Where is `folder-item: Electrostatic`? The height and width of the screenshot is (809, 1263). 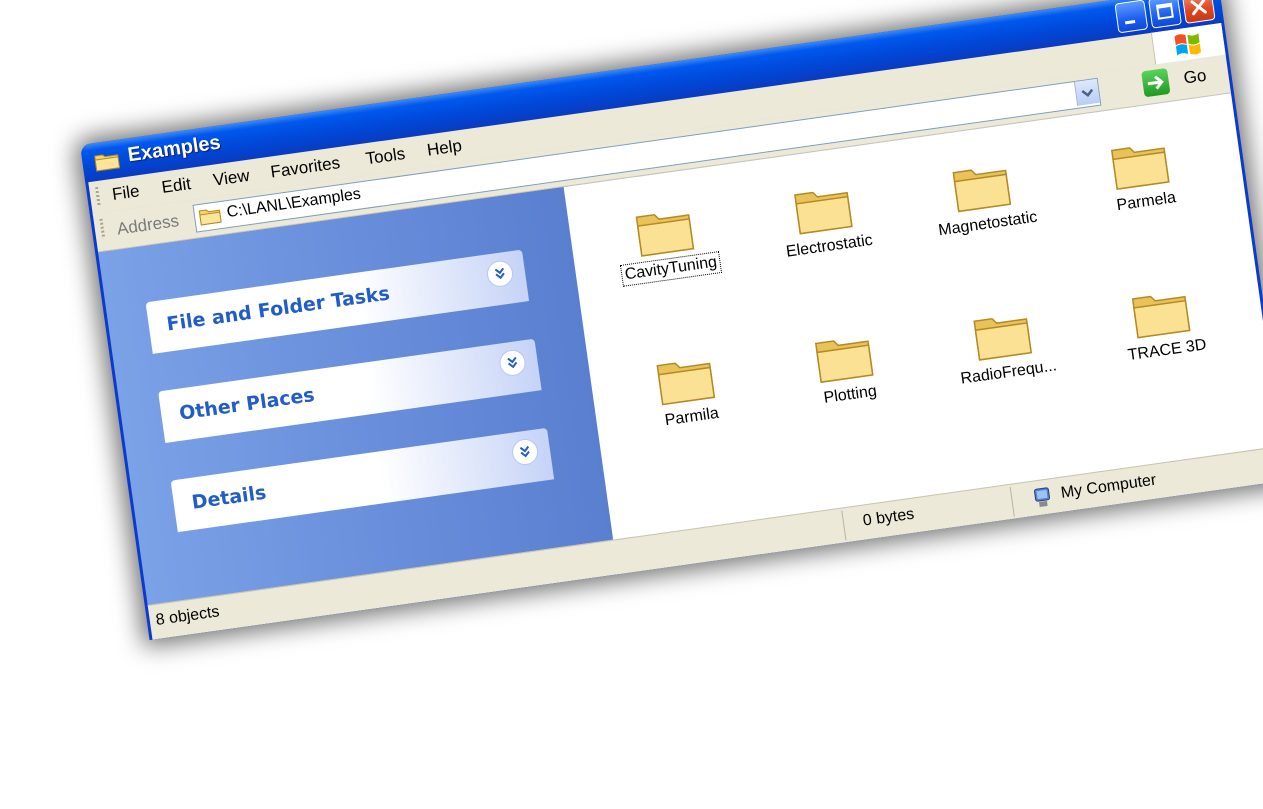 folder-item: Electrostatic is located at coordinates (828, 241).